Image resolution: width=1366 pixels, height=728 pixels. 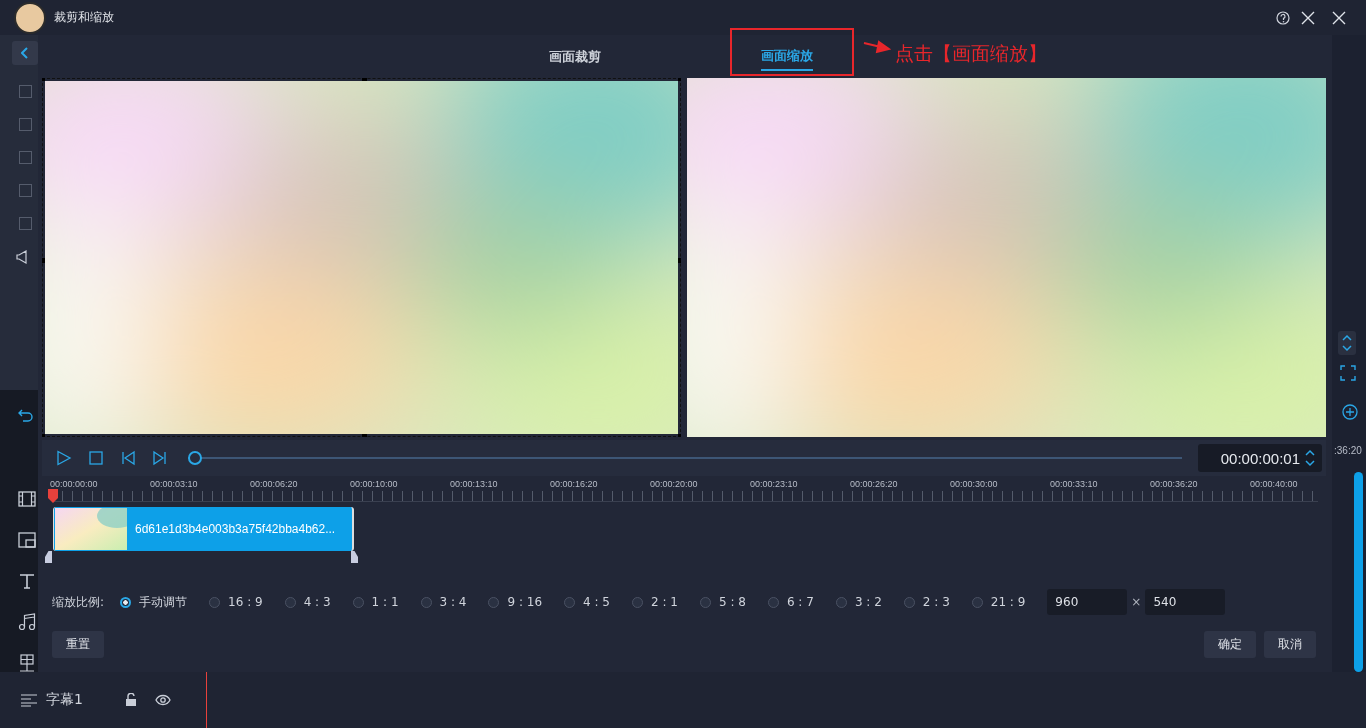 I want to click on fullscreen-icon, so click(x=1348, y=373).